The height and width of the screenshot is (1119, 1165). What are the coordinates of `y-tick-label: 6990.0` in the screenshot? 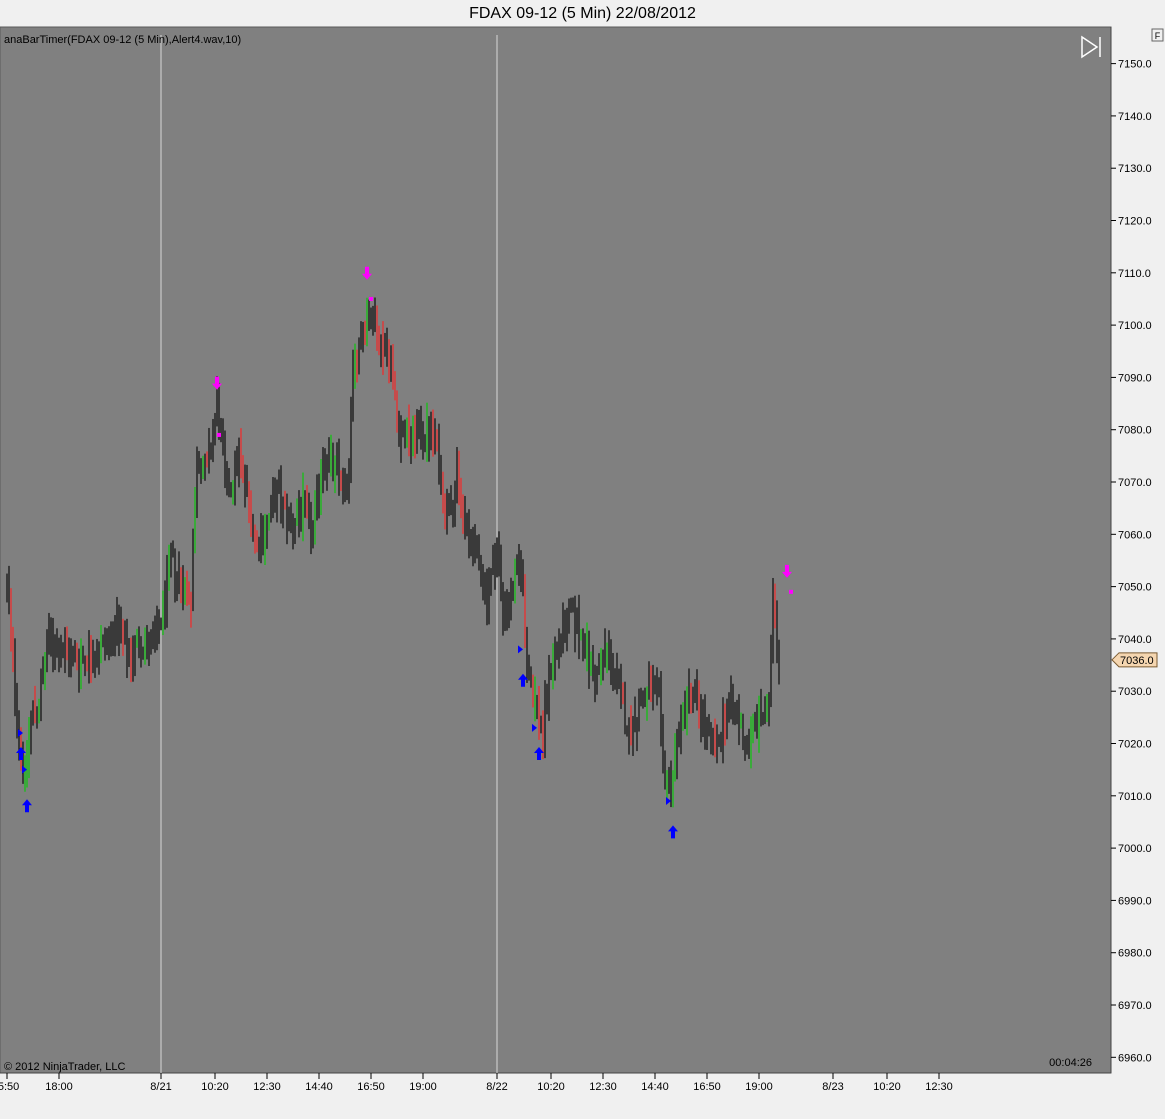 It's located at (1135, 901).